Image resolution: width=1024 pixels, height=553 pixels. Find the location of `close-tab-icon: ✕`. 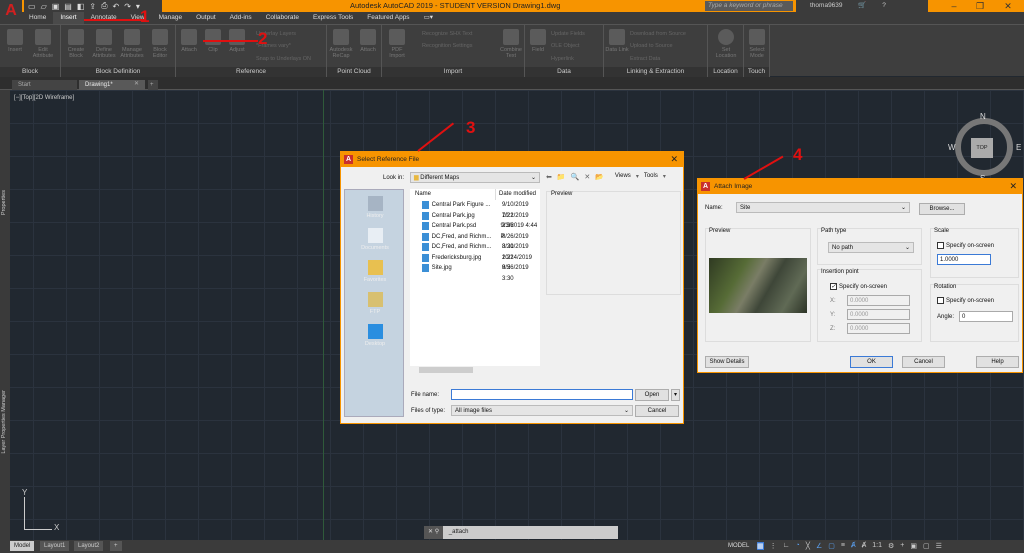

close-tab-icon: ✕ is located at coordinates (136, 83).